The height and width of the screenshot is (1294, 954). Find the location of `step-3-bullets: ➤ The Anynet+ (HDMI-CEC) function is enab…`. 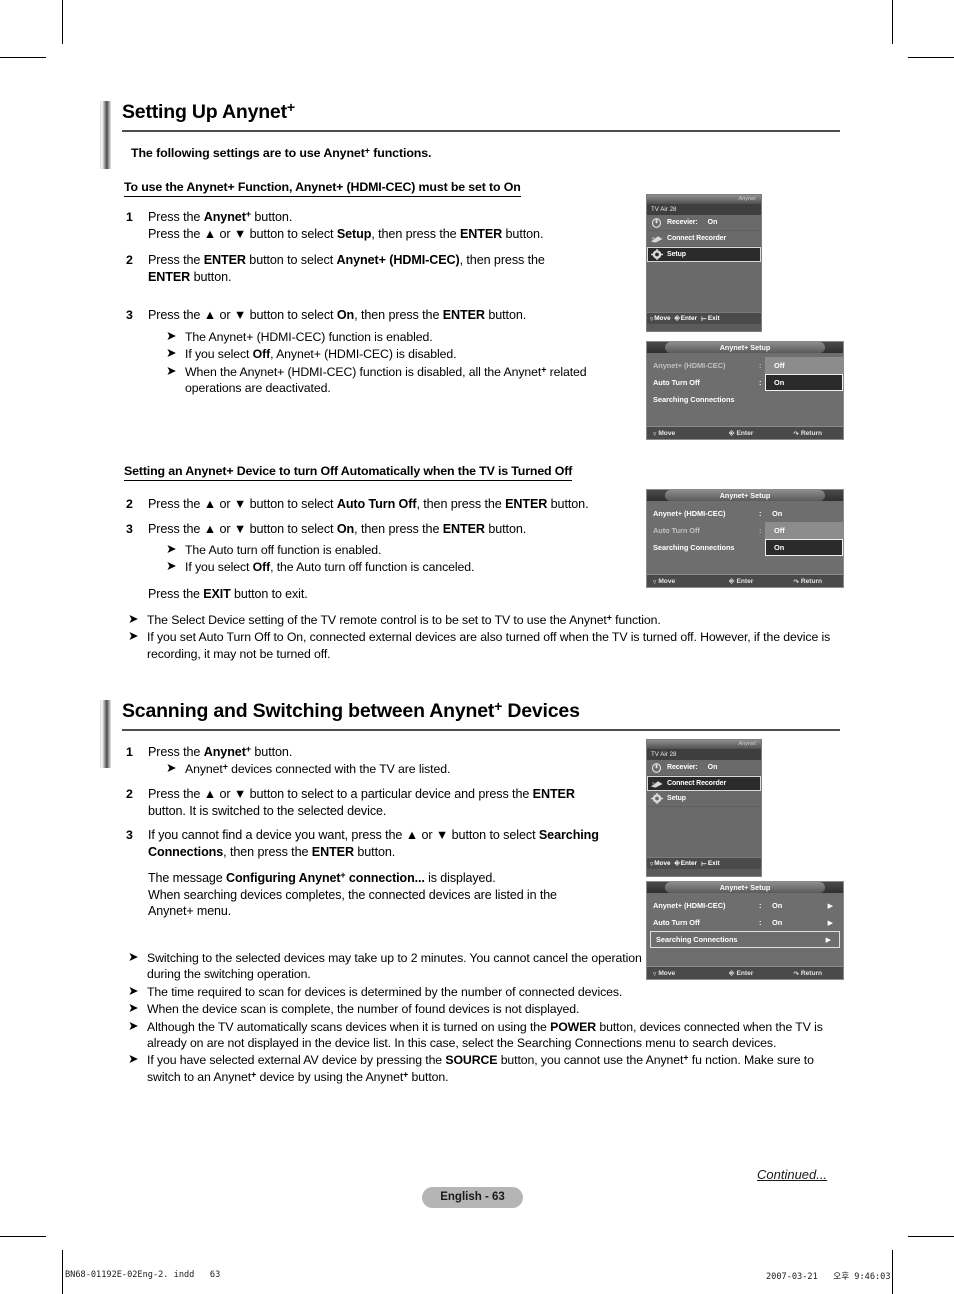

step-3-bullets: ➤ The Anynet+ (HDMI-CEC) function is enab… is located at coordinates (401, 363).